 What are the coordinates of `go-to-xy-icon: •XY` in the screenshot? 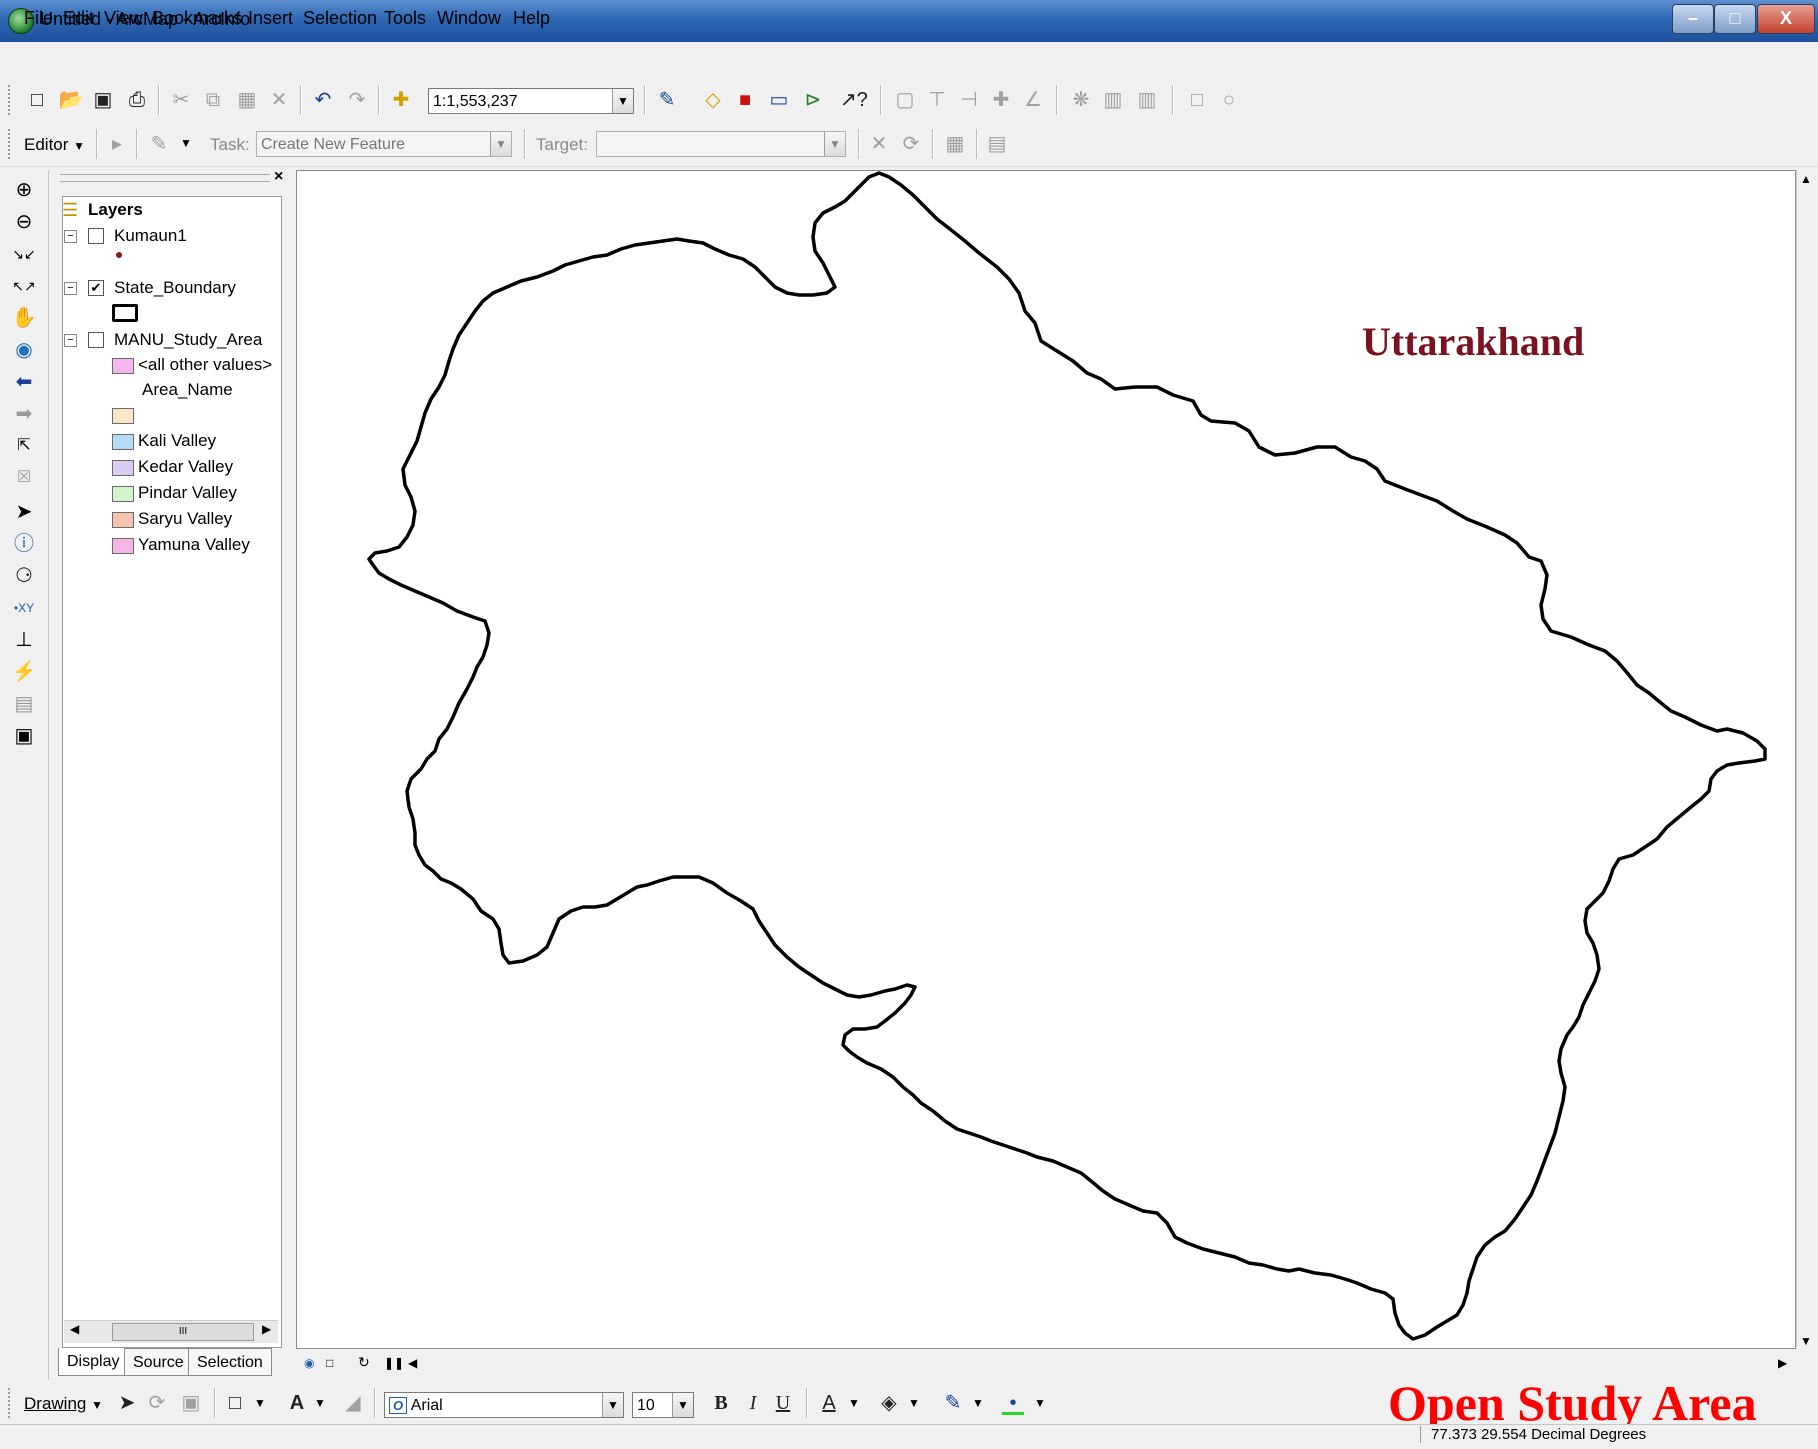 It's located at (24, 608).